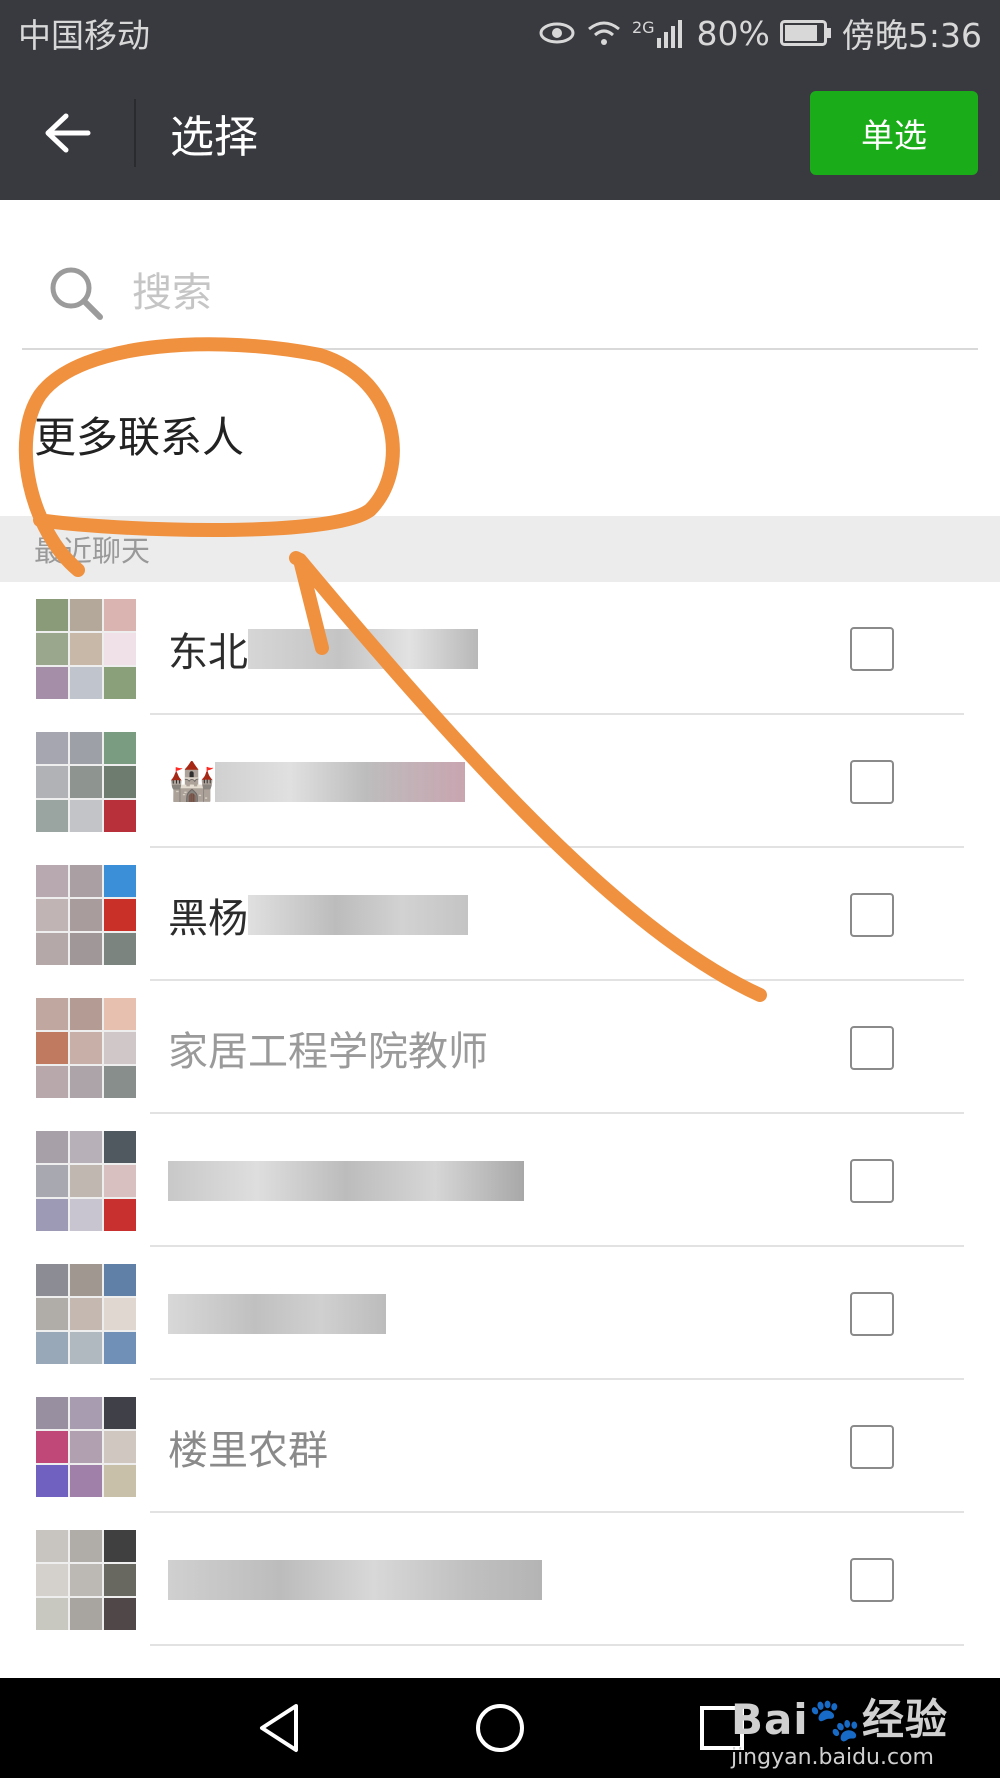  What do you see at coordinates (733, 33) in the screenshot?
I see `battery-percent: 80%` at bounding box center [733, 33].